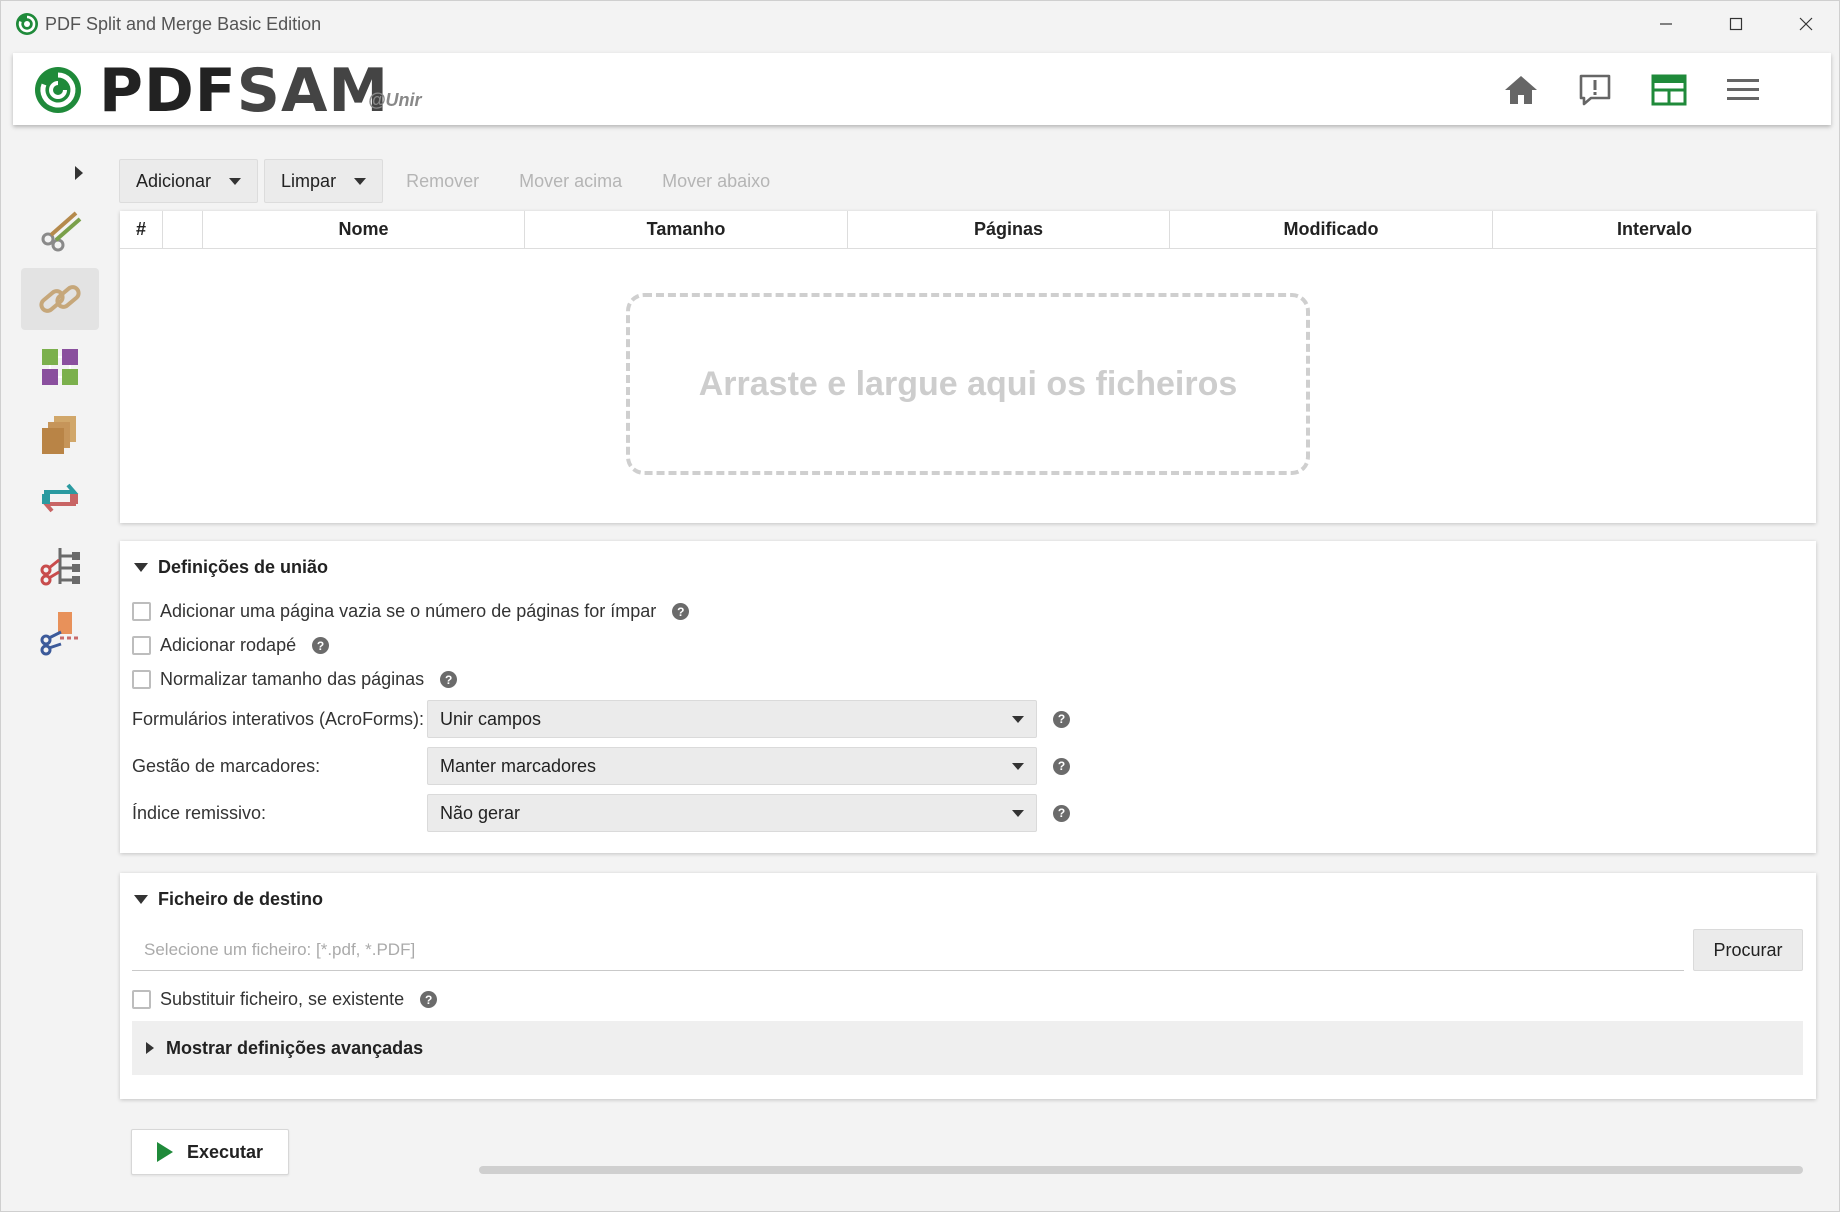 This screenshot has height=1212, width=1840. Describe the element at coordinates (920, 24) in the screenshot. I see `title-bar: PDF Split and Merge Basic Edition` at that location.